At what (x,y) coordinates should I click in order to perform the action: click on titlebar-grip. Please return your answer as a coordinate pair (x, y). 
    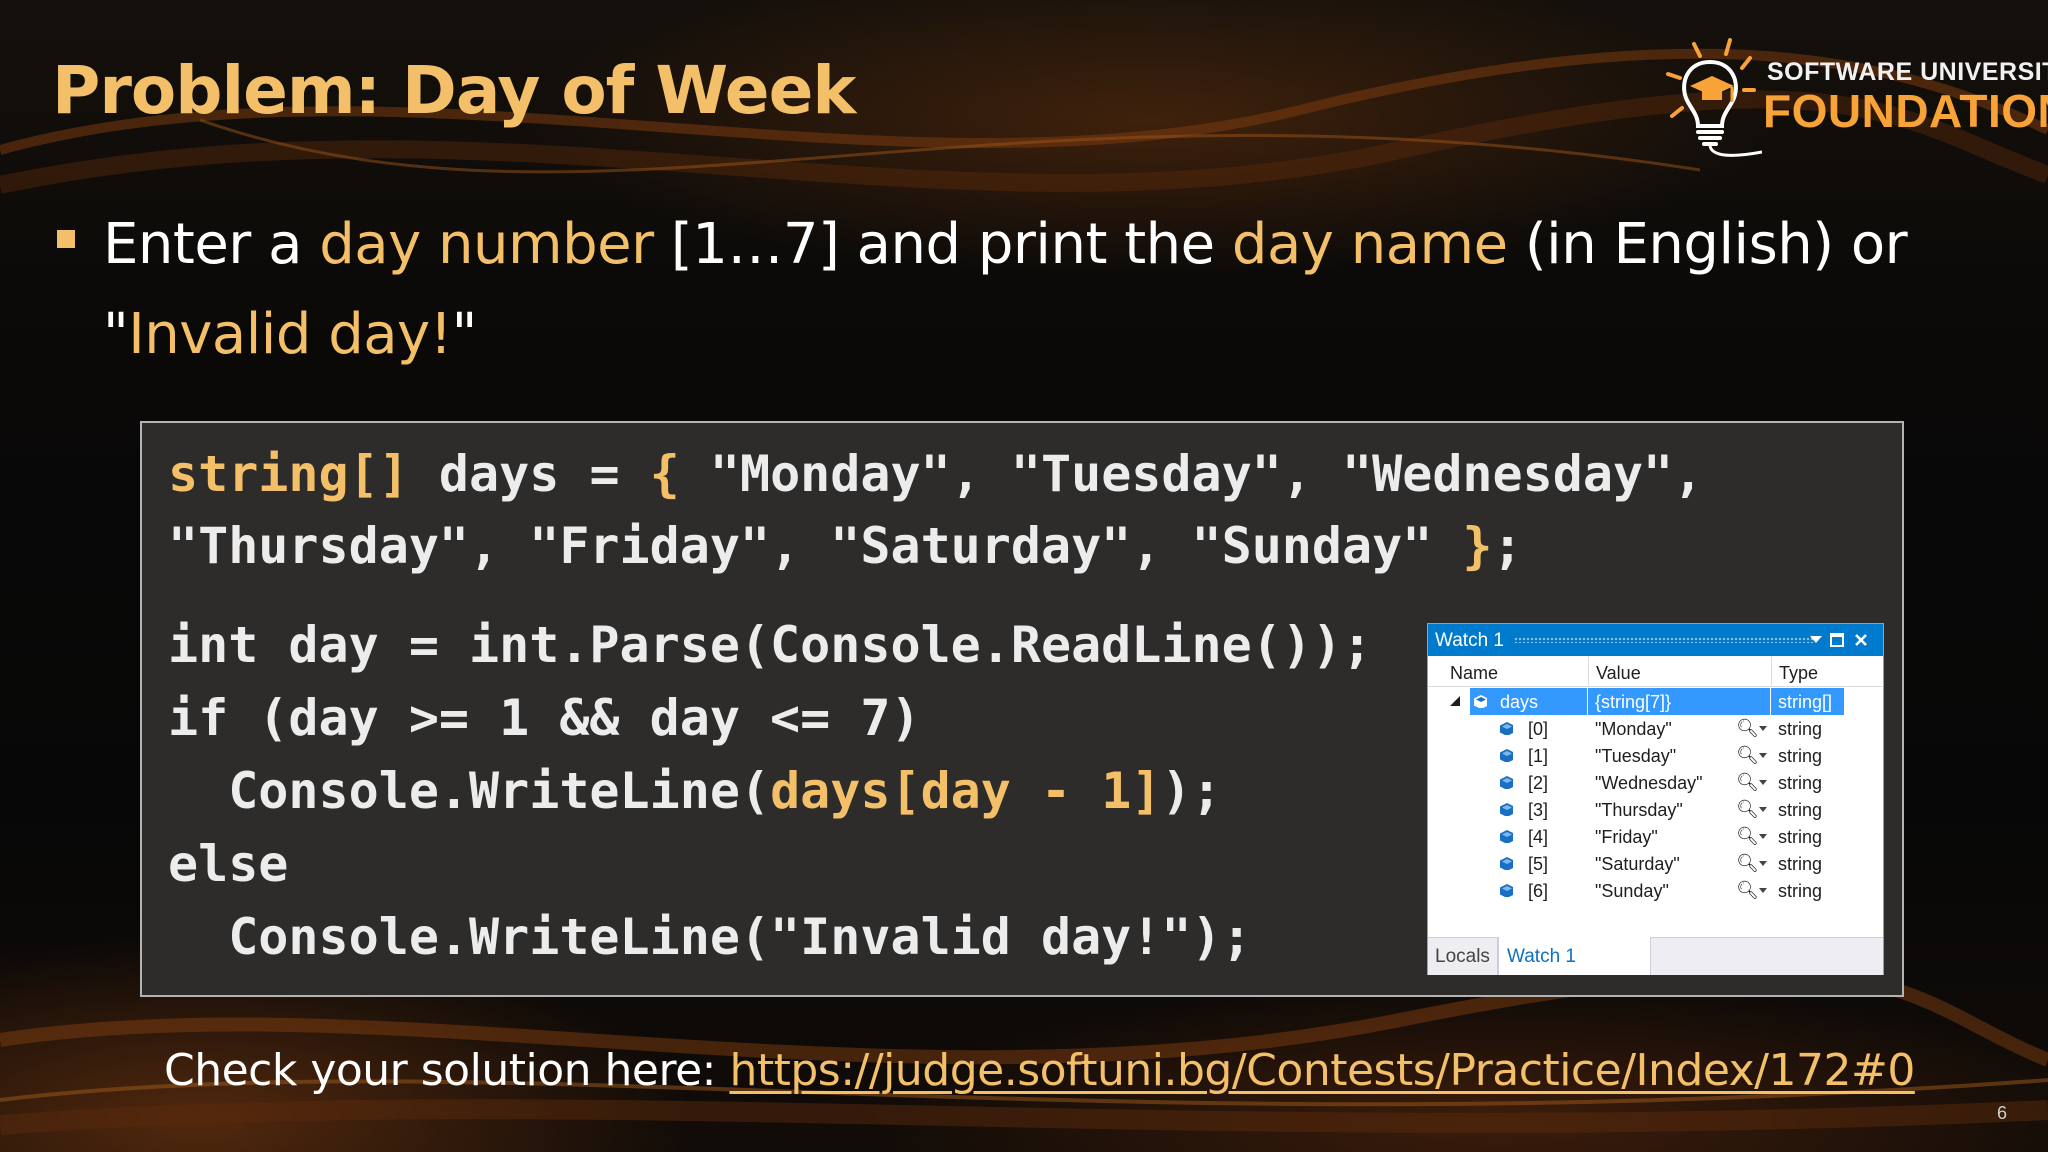
    Looking at the image, I should click on (1664, 640).